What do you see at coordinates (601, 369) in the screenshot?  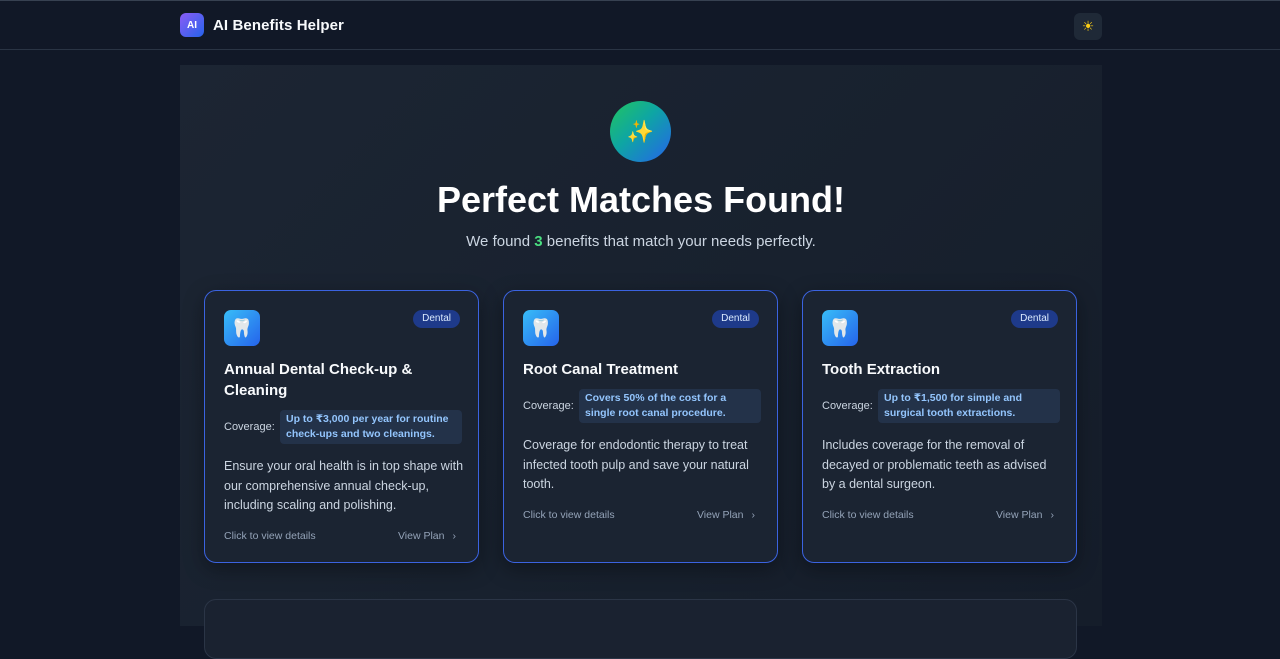 I see `benefit-title: Root Canal Treatment` at bounding box center [601, 369].